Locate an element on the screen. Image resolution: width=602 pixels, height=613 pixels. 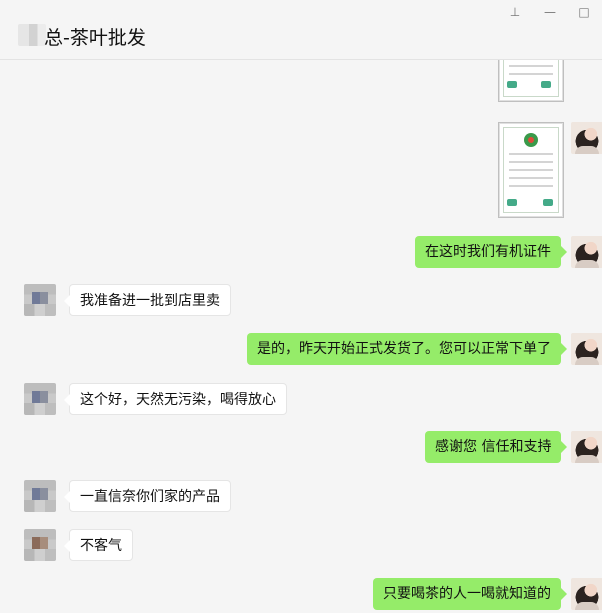
message-bubble-incoming: 不客气 is located at coordinates (98, 545).